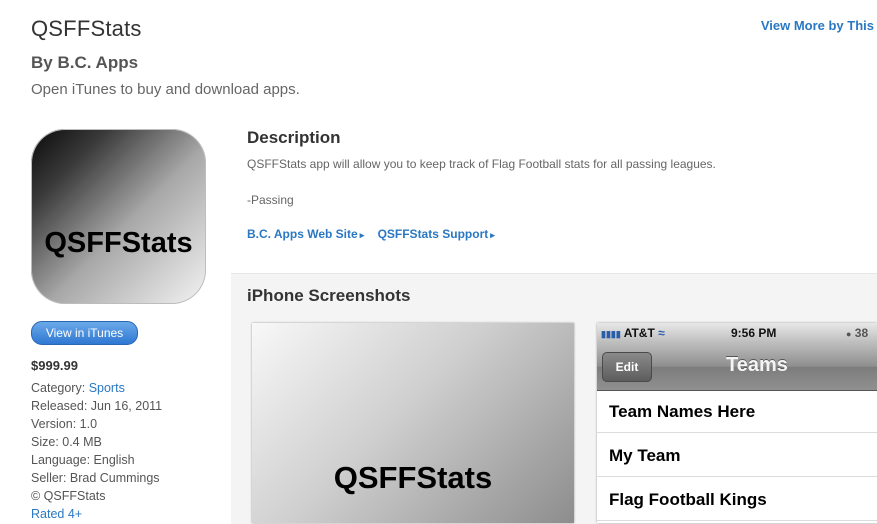 Image resolution: width=877 pixels, height=524 pixels. Describe the element at coordinates (95, 478) in the screenshot. I see `seller-info: Seller: Brad Cummings` at that location.